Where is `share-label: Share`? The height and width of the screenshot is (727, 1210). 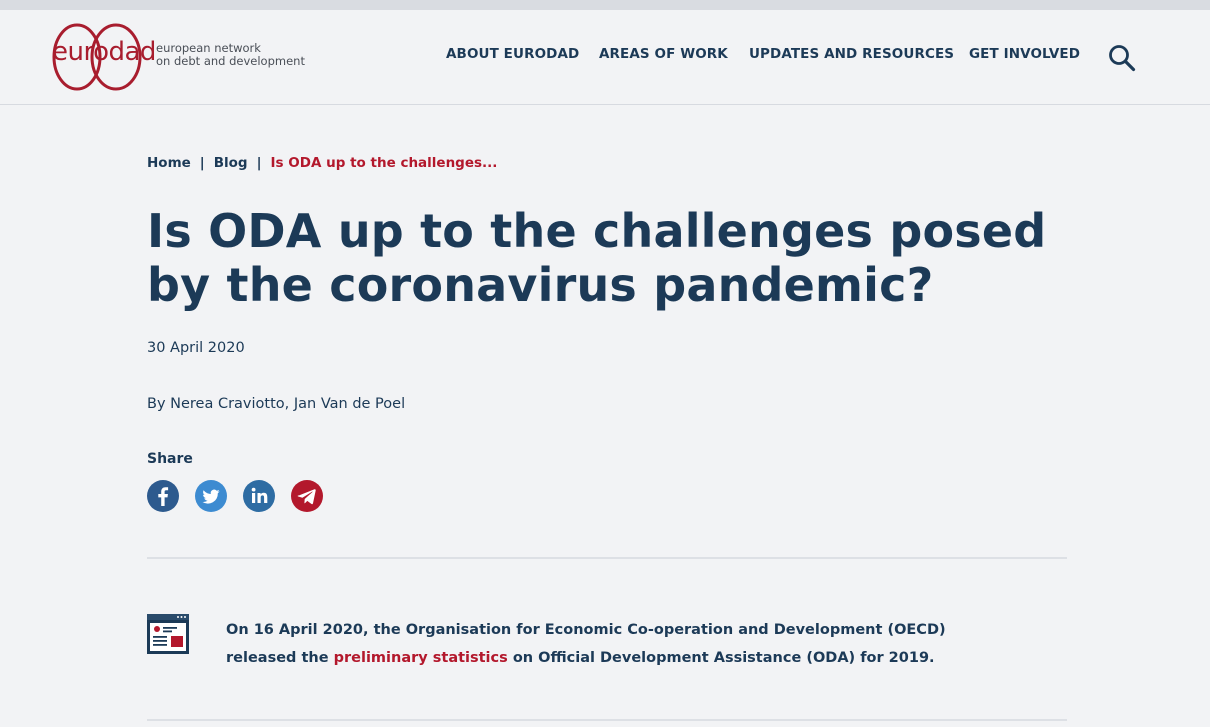
share-label: Share is located at coordinates (170, 459).